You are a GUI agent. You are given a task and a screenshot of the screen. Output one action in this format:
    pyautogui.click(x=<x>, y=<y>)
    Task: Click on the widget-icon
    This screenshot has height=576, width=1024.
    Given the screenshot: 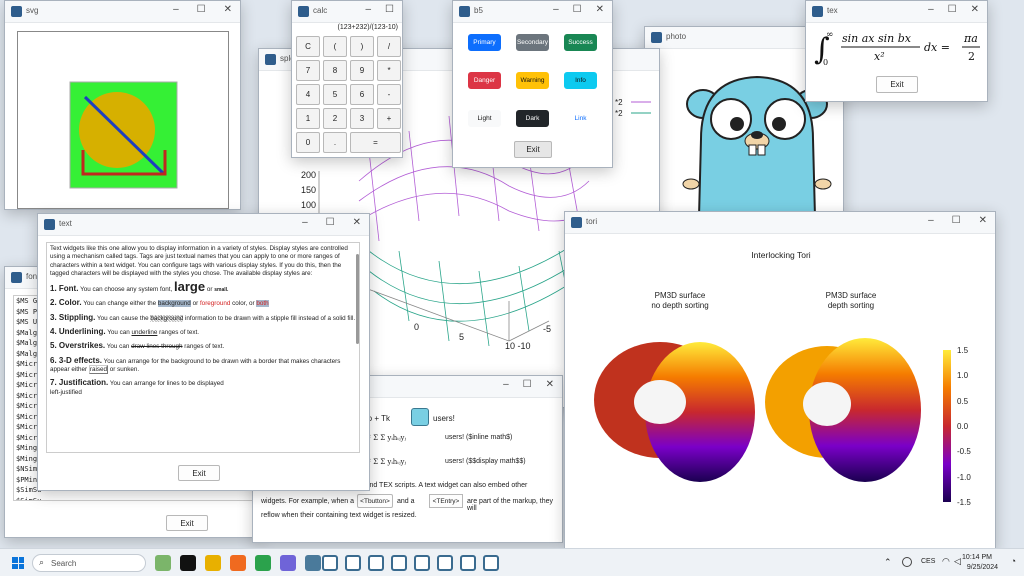 What is the action you would take?
    pyautogui.click(x=163, y=563)
    